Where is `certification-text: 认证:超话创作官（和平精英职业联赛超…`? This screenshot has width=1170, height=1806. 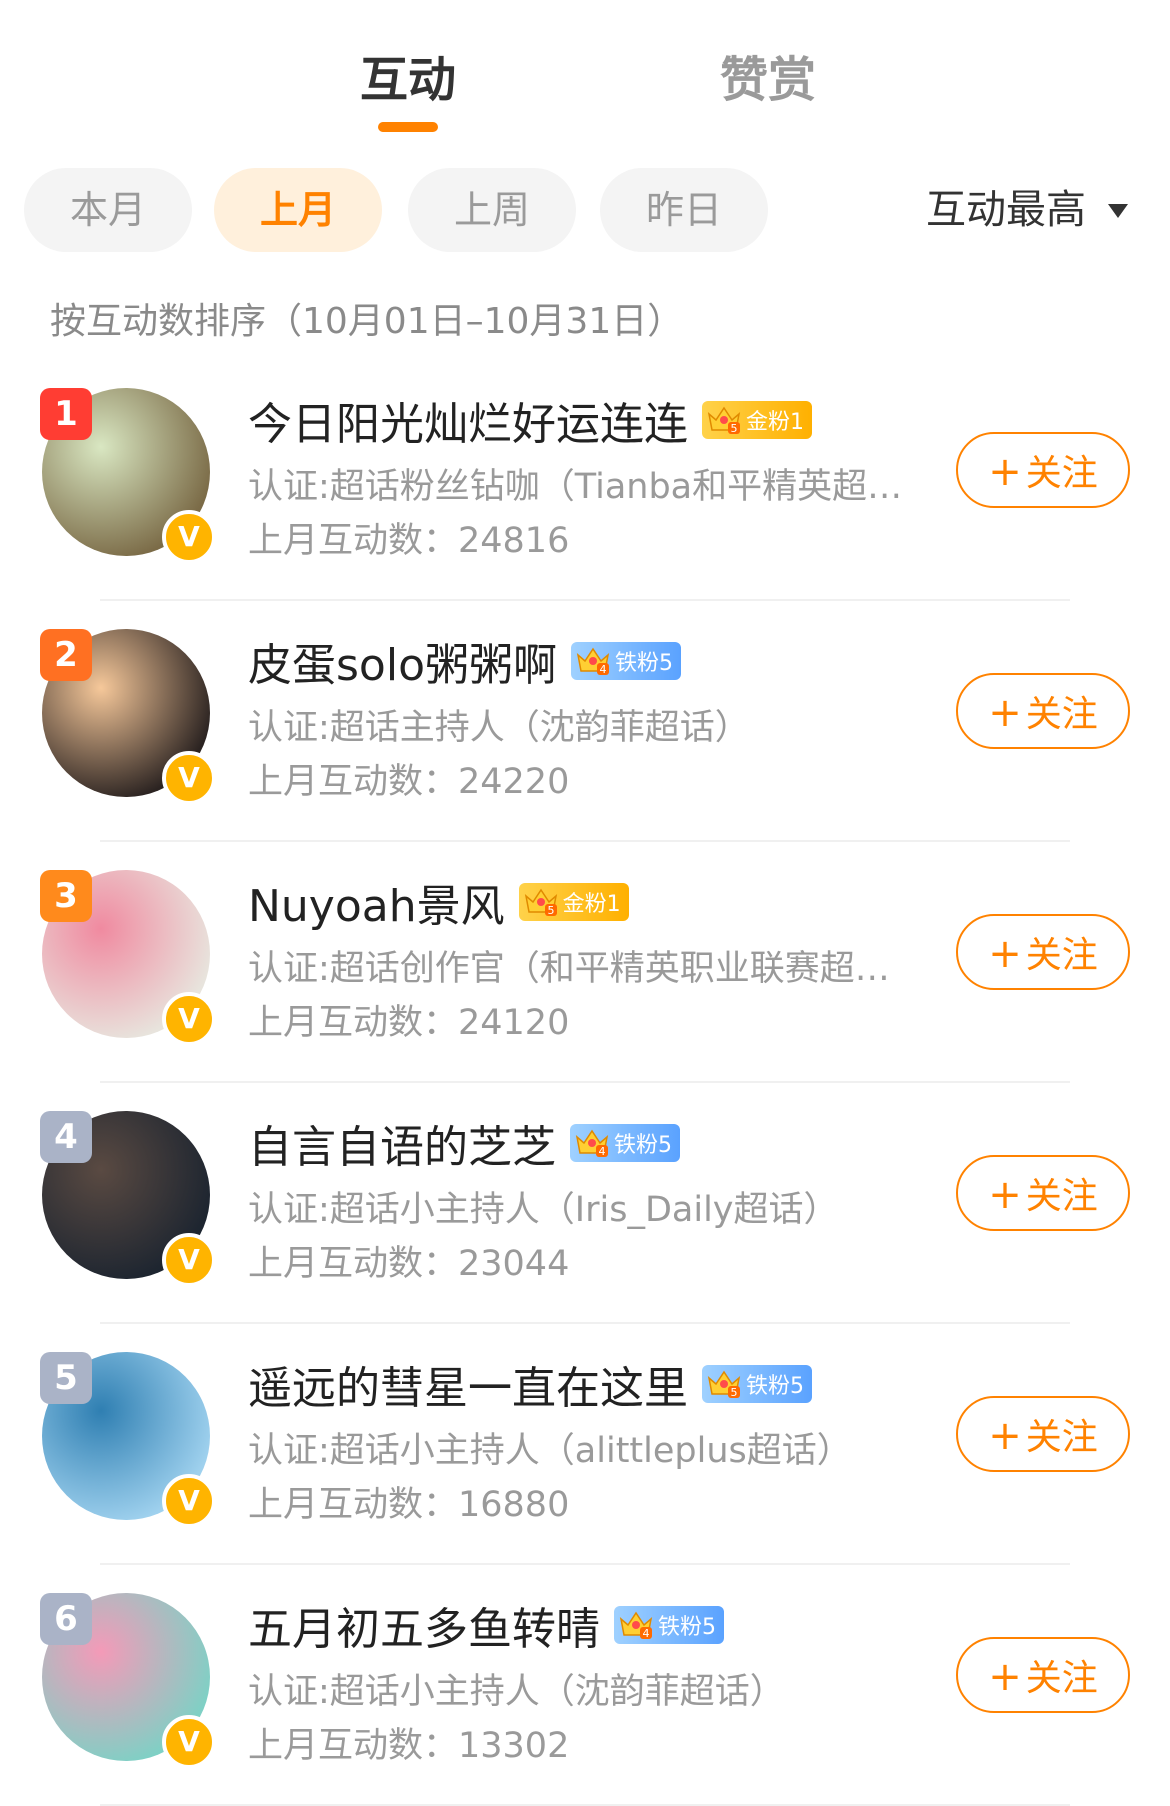
certification-text: 认证:超话创作官（和平精英职业联赛超… is located at coordinates (569, 969).